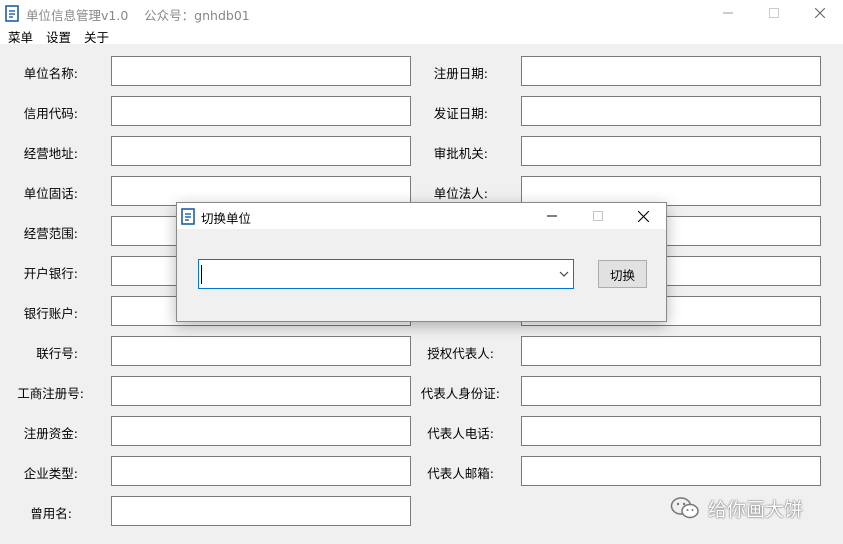 The width and height of the screenshot is (843, 544). I want to click on dialog-minimize-button, so click(552, 216).